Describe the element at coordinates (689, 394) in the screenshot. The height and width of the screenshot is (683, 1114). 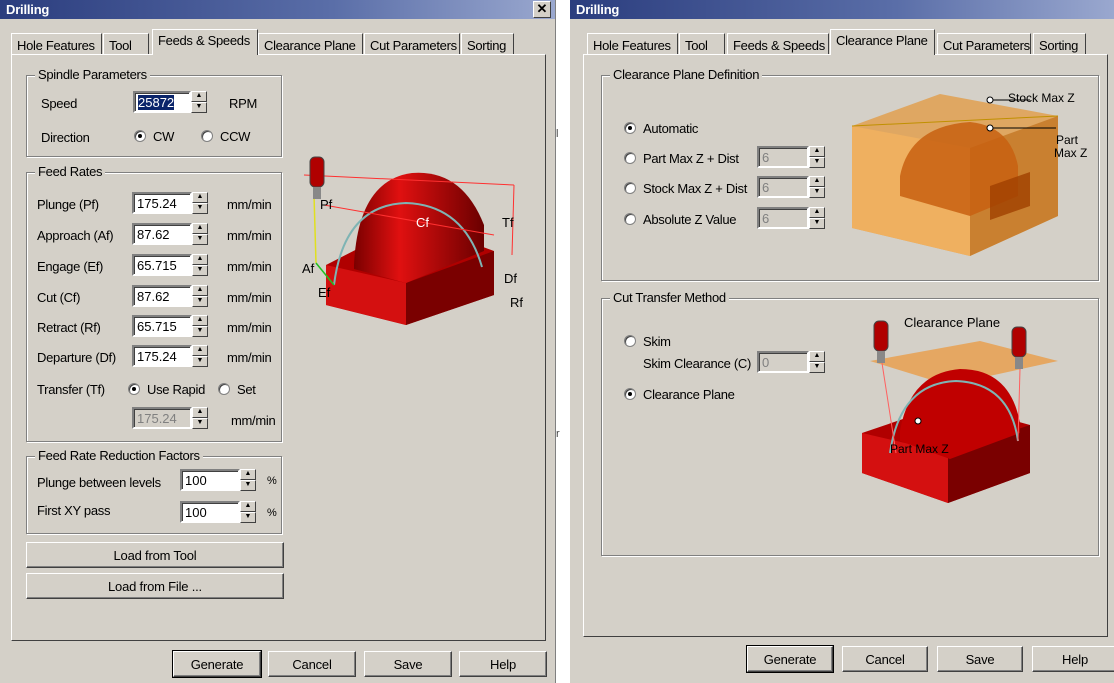
I see `clearance-plane-label: Clearance Plane` at that location.